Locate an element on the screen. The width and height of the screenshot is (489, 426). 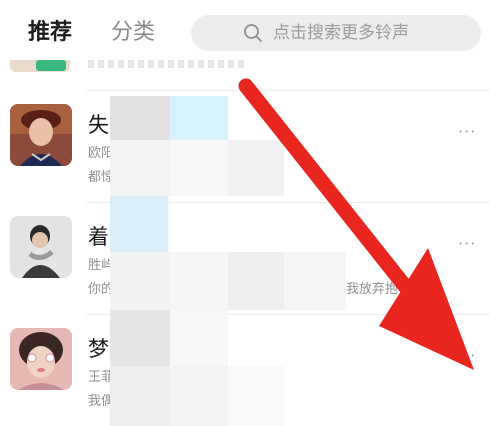
song-artist: 欧阳 is located at coordinates (101, 153).